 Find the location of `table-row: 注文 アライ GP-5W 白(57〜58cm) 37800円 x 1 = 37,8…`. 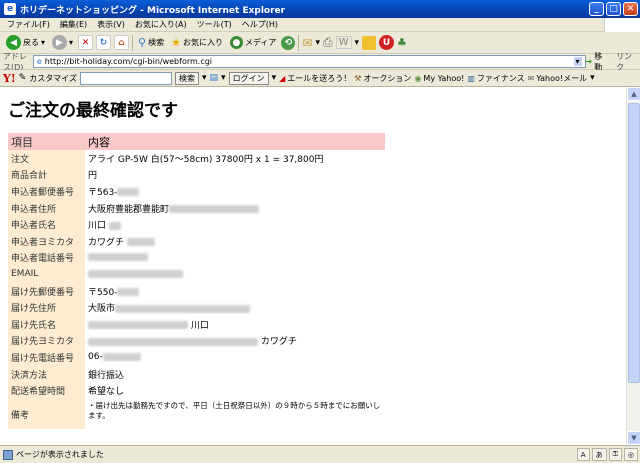

table-row: 注文 アライ GP-5W 白(57〜58cm) 37800円 x 1 = 37,8… is located at coordinates (196, 158).